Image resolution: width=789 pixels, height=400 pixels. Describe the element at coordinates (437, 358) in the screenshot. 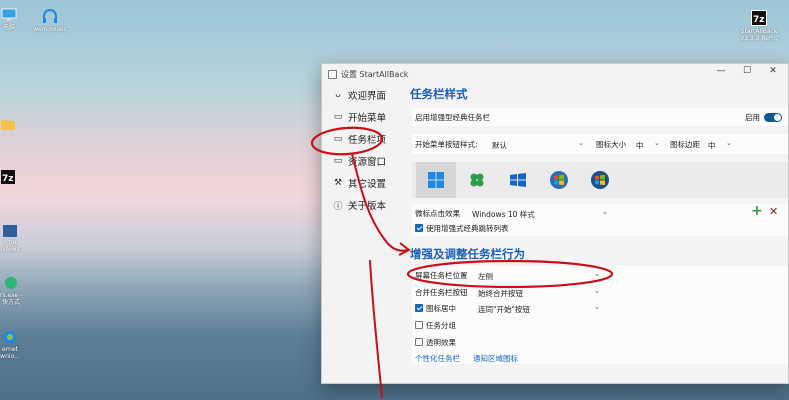

I see `personalize-taskbar-link: 个性化任务栏` at that location.